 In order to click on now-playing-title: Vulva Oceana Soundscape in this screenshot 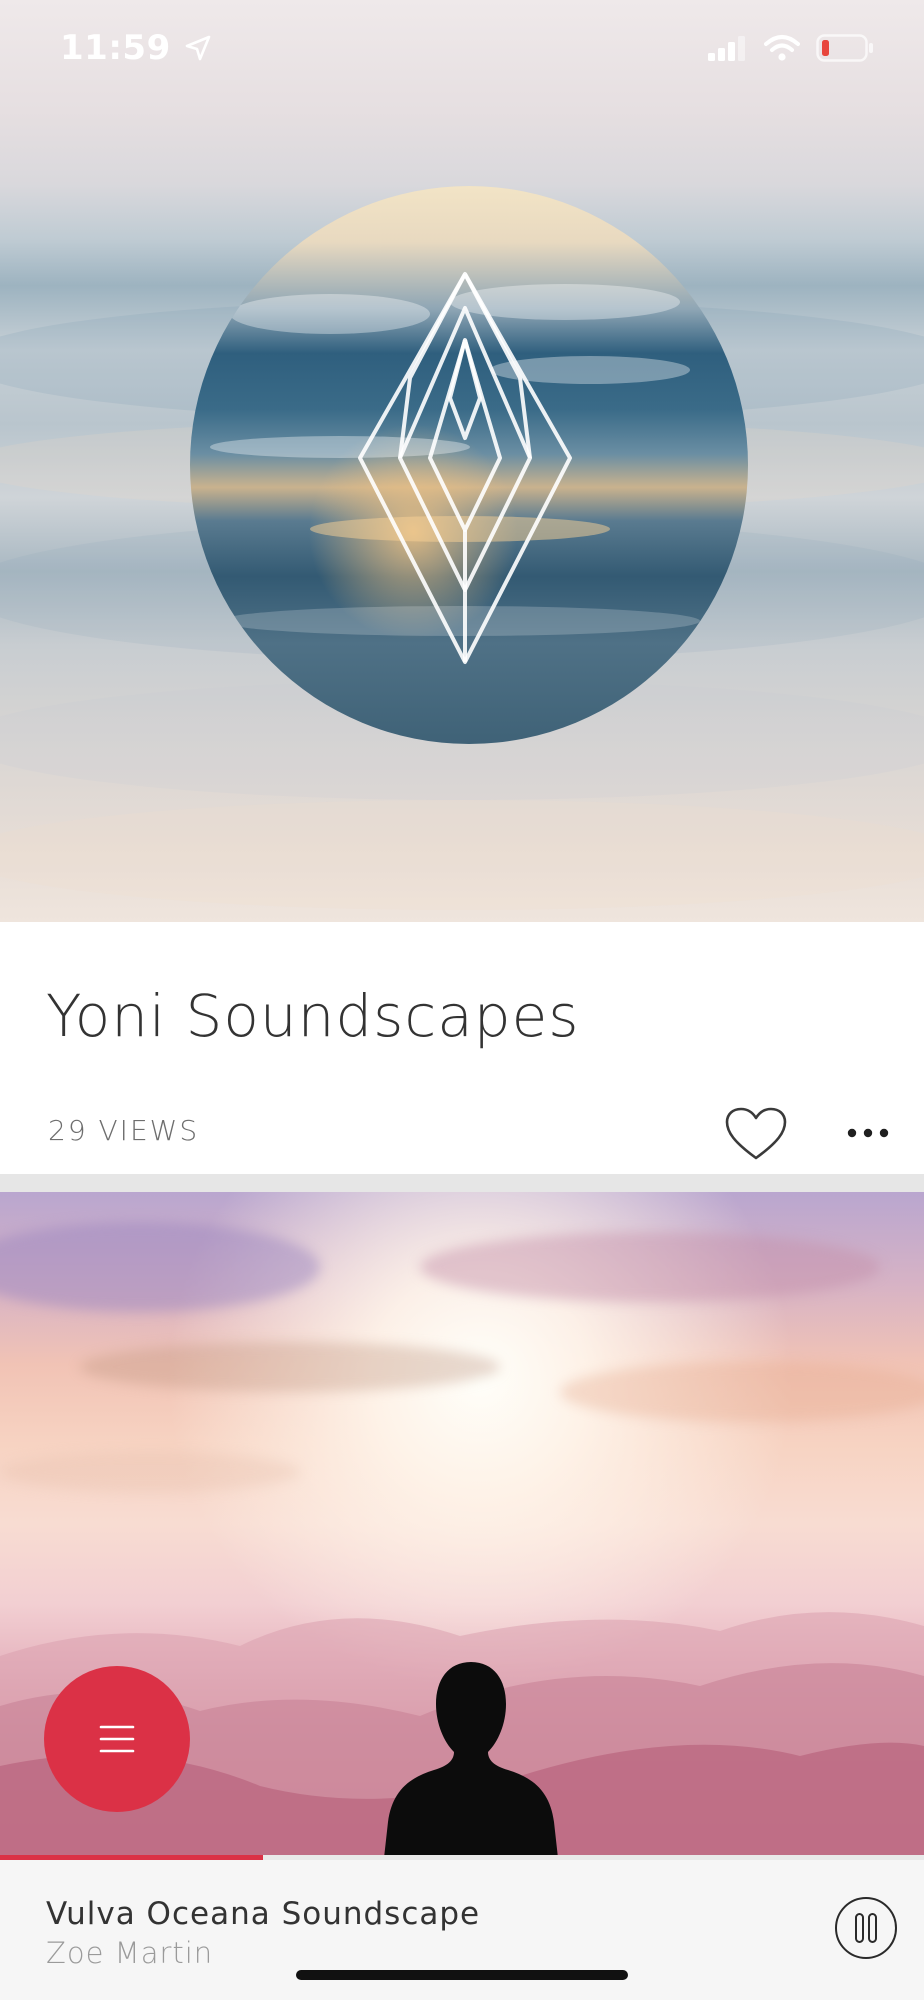, I will do `click(263, 1914)`.